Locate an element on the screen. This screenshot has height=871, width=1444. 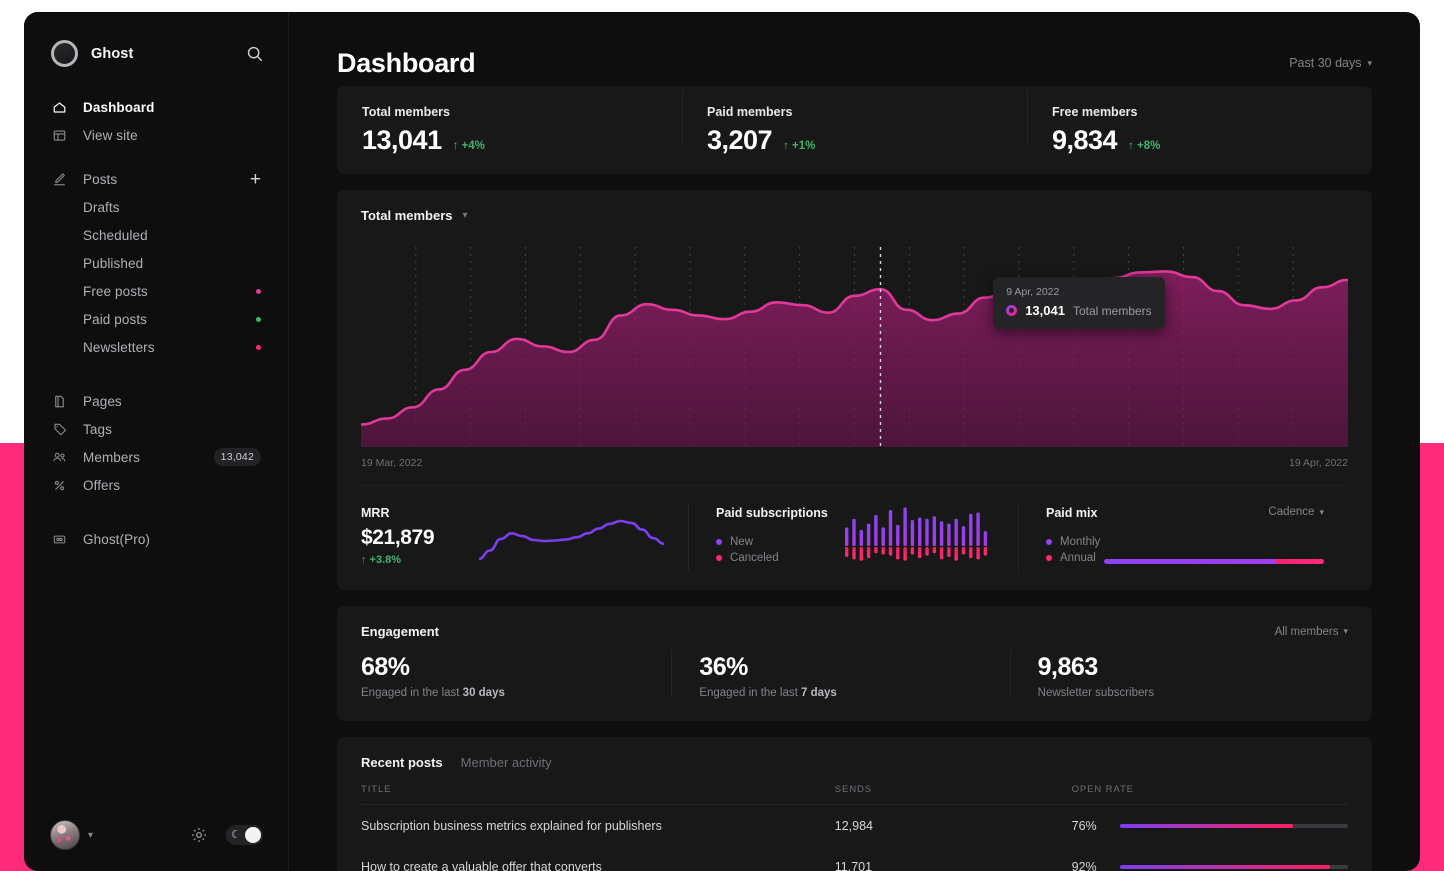
stat-delta: ↑ +4% is located at coordinates (468, 145).